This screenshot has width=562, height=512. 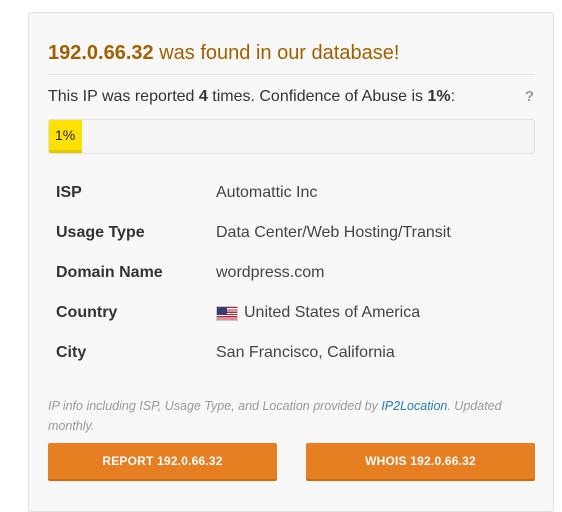 What do you see at coordinates (227, 313) in the screenshot?
I see `us-flag-icon` at bounding box center [227, 313].